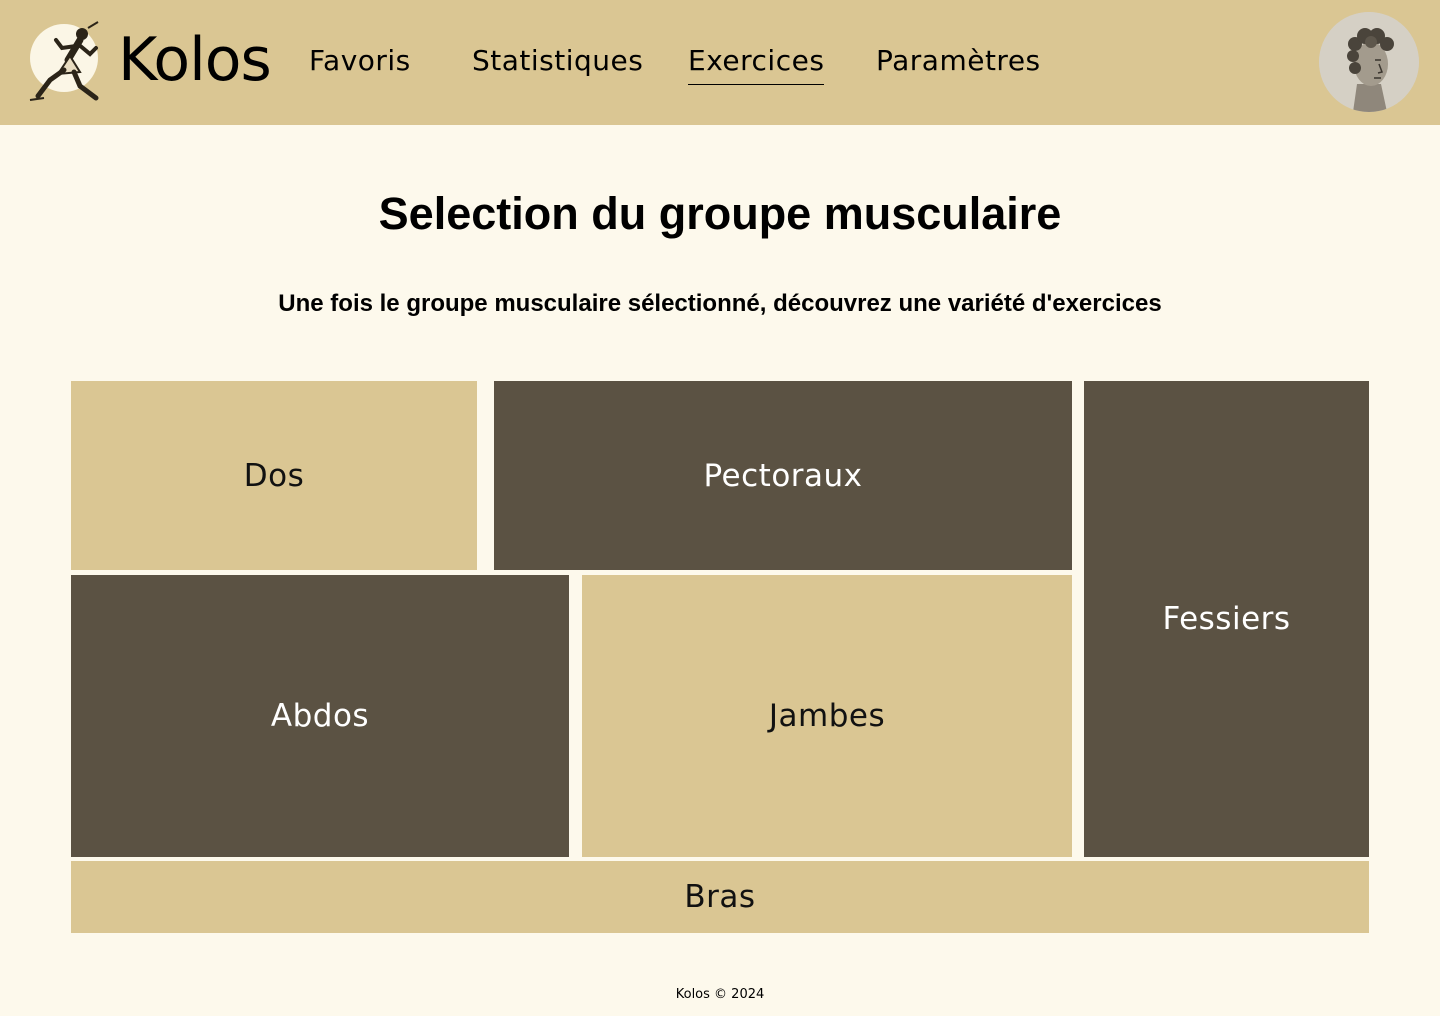 Image resolution: width=1440 pixels, height=1016 pixels. Describe the element at coordinates (720, 994) in the screenshot. I see `footer-copyright: Kolos © 2024` at that location.